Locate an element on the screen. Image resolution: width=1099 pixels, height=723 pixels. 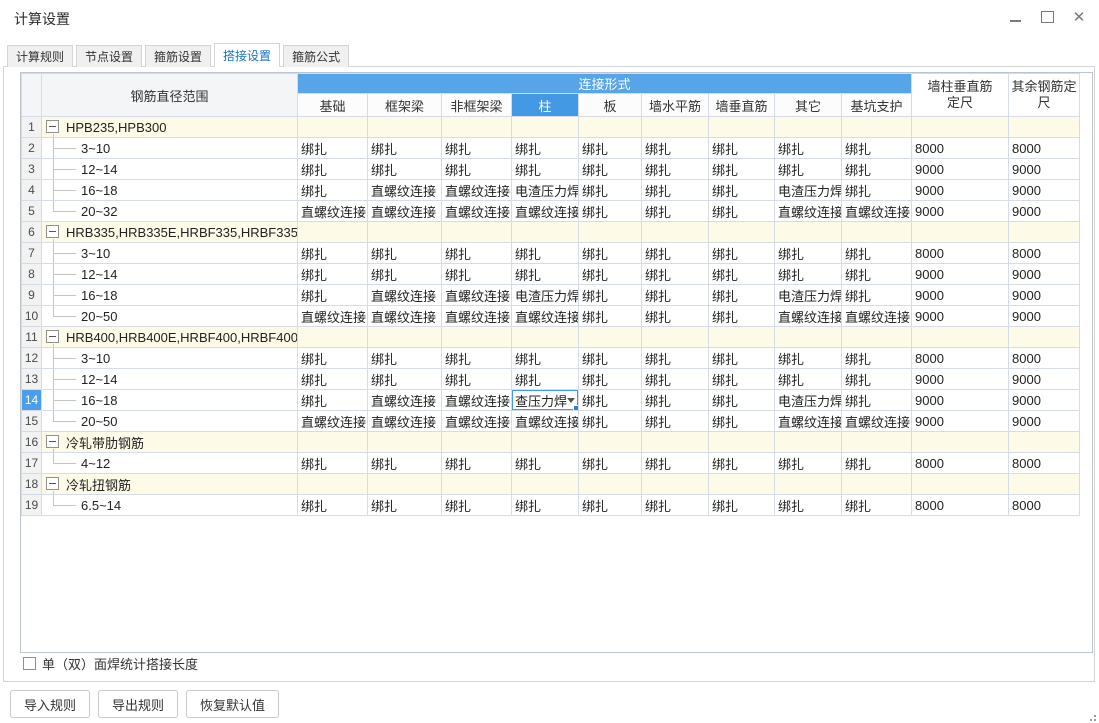
row-number: 16 is located at coordinates (31, 442).